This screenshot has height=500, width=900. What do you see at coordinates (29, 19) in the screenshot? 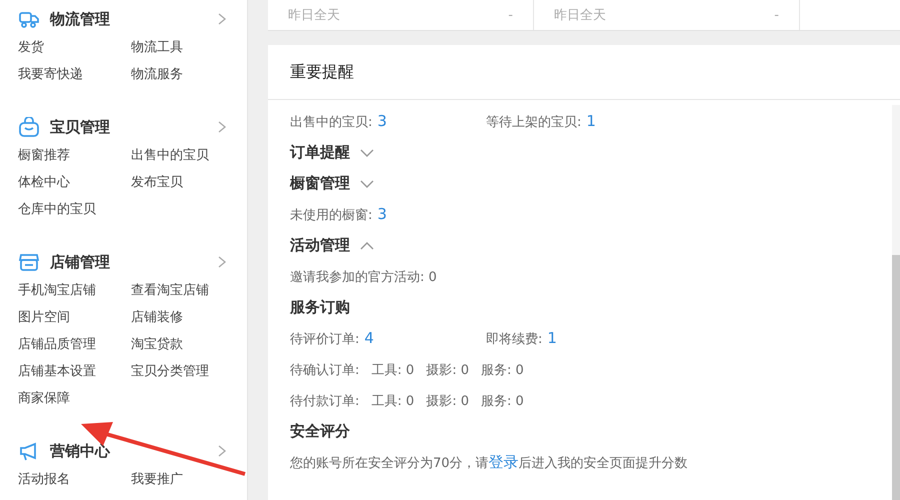
I see `truck-icon` at bounding box center [29, 19].